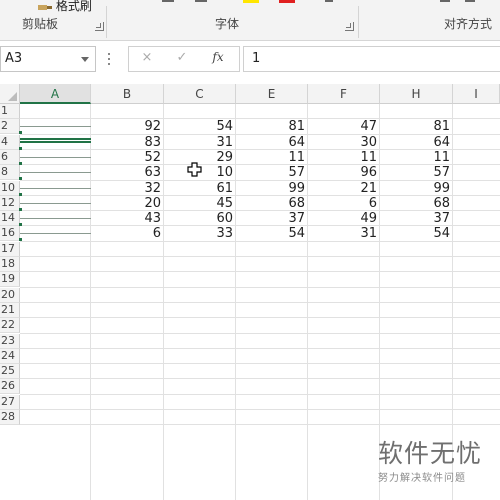  Describe the element at coordinates (127, 157) in the screenshot. I see `cell: 52` at that location.